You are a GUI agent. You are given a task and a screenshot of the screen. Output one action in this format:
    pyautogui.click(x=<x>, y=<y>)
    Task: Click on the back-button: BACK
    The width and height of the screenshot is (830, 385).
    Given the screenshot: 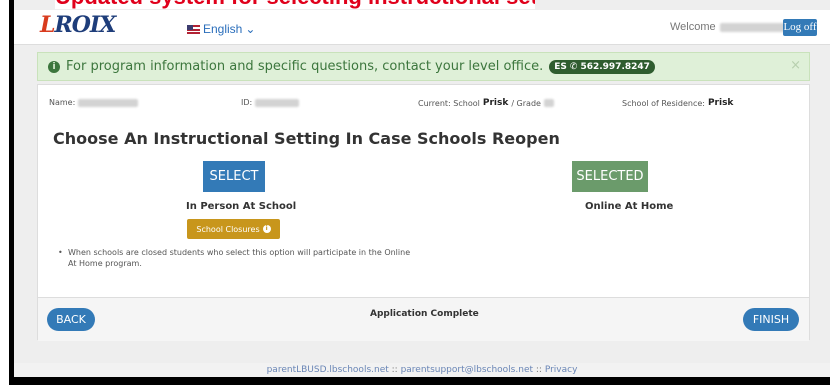 What is the action you would take?
    pyautogui.click(x=71, y=319)
    